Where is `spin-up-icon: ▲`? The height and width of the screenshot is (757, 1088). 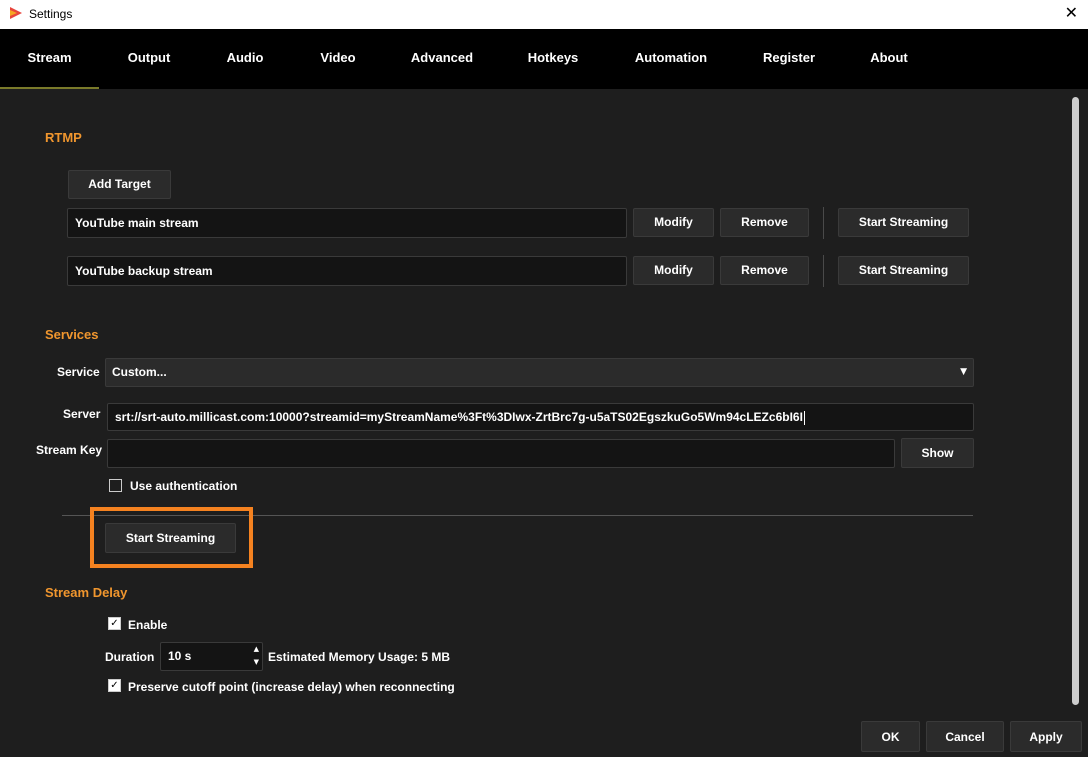
spin-up-icon: ▲ is located at coordinates (256, 649).